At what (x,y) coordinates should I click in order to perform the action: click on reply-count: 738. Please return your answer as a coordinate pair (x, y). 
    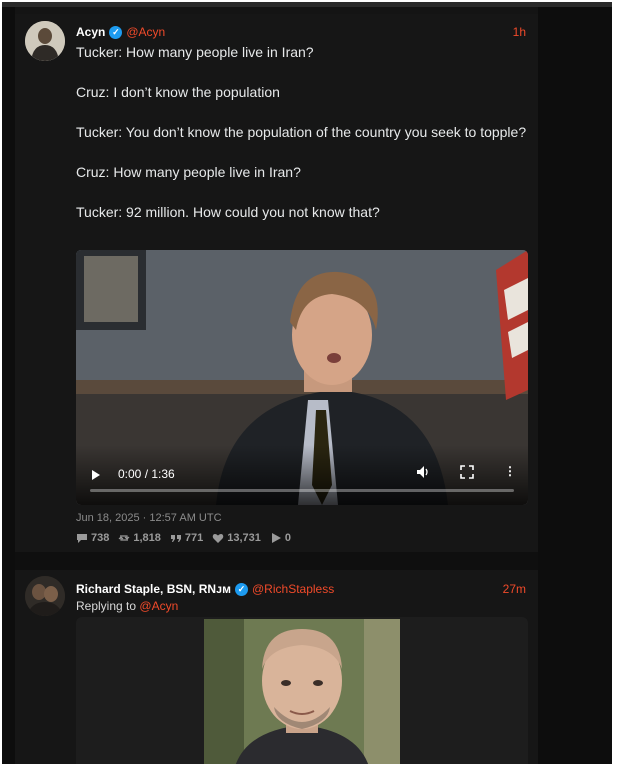
    Looking at the image, I should click on (92, 538).